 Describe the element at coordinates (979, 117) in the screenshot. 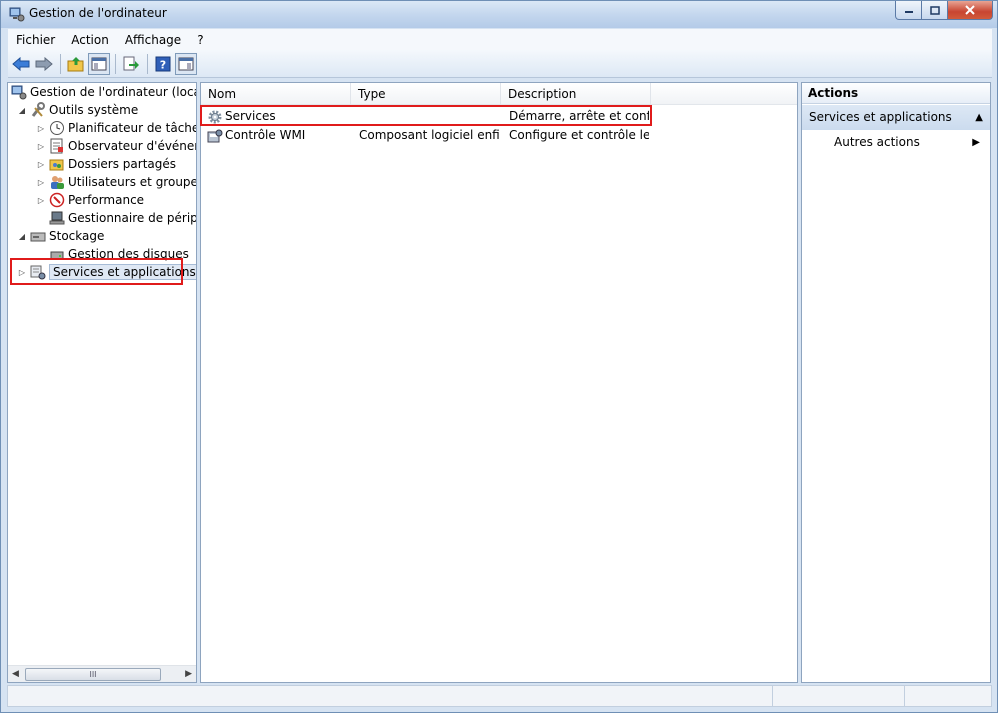

I see `collapse-up-icon: ▲` at that location.